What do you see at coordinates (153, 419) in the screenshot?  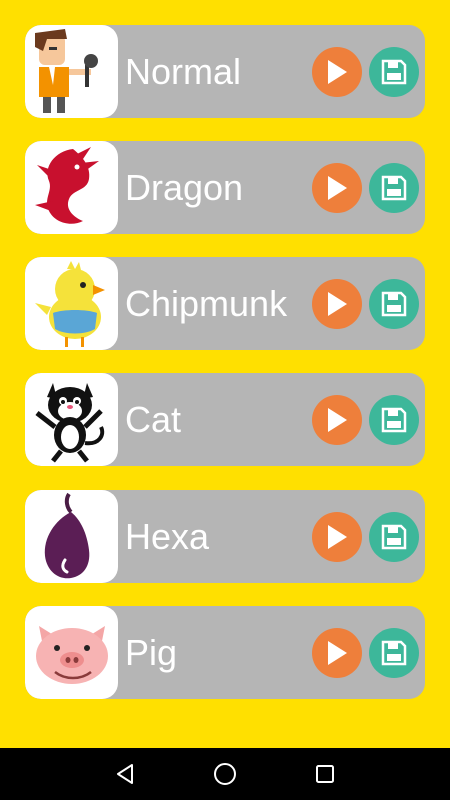 I see `effect-label: Cat` at bounding box center [153, 419].